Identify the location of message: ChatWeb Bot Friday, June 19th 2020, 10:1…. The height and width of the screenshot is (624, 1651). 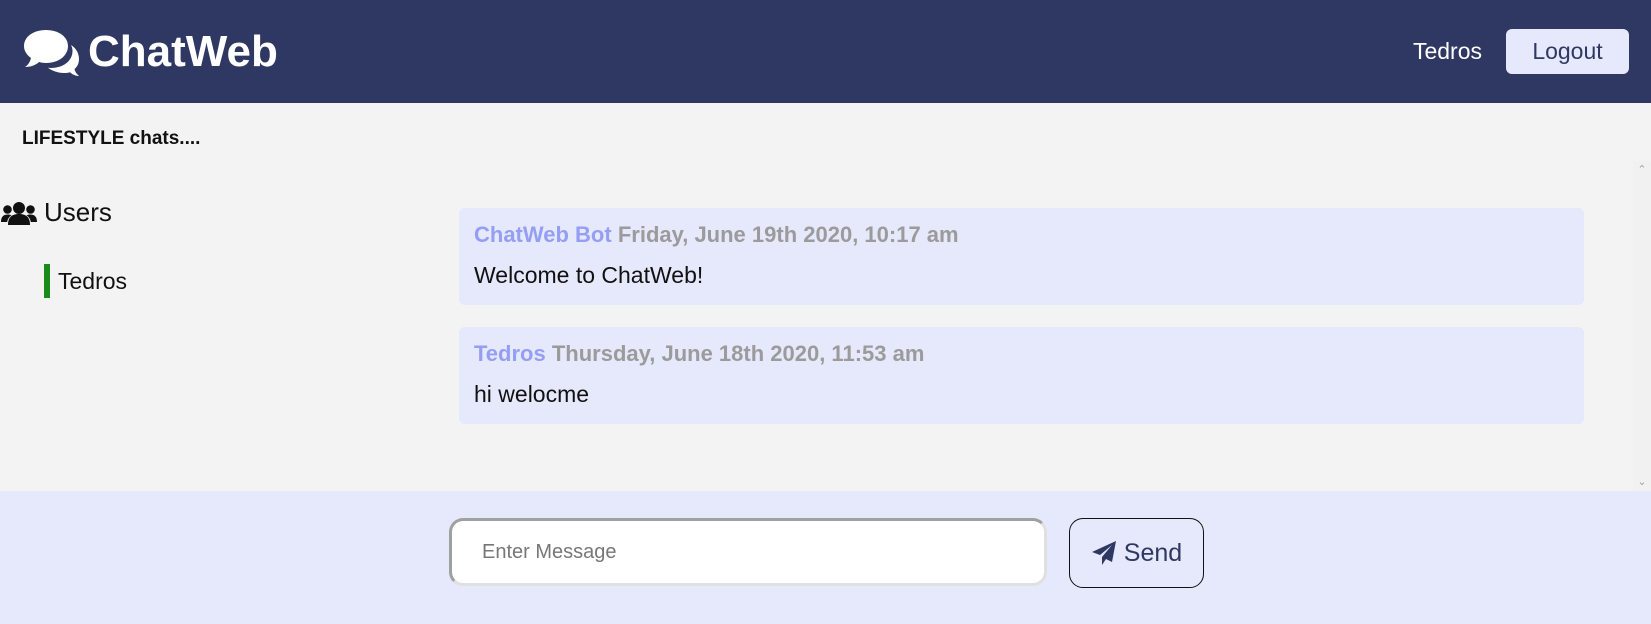
(1021, 256).